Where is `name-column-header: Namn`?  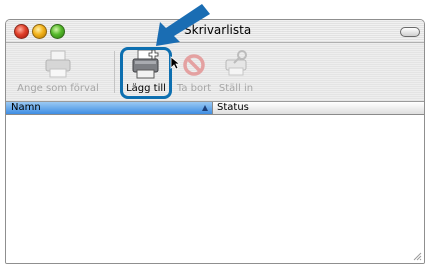
name-column-header: Namn is located at coordinates (109, 108).